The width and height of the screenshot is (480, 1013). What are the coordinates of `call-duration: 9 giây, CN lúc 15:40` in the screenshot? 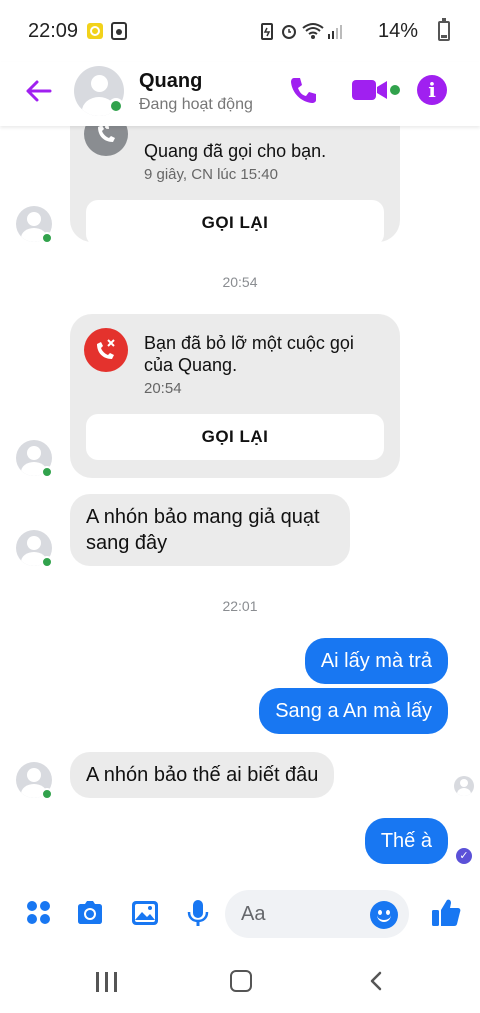 It's located at (211, 174).